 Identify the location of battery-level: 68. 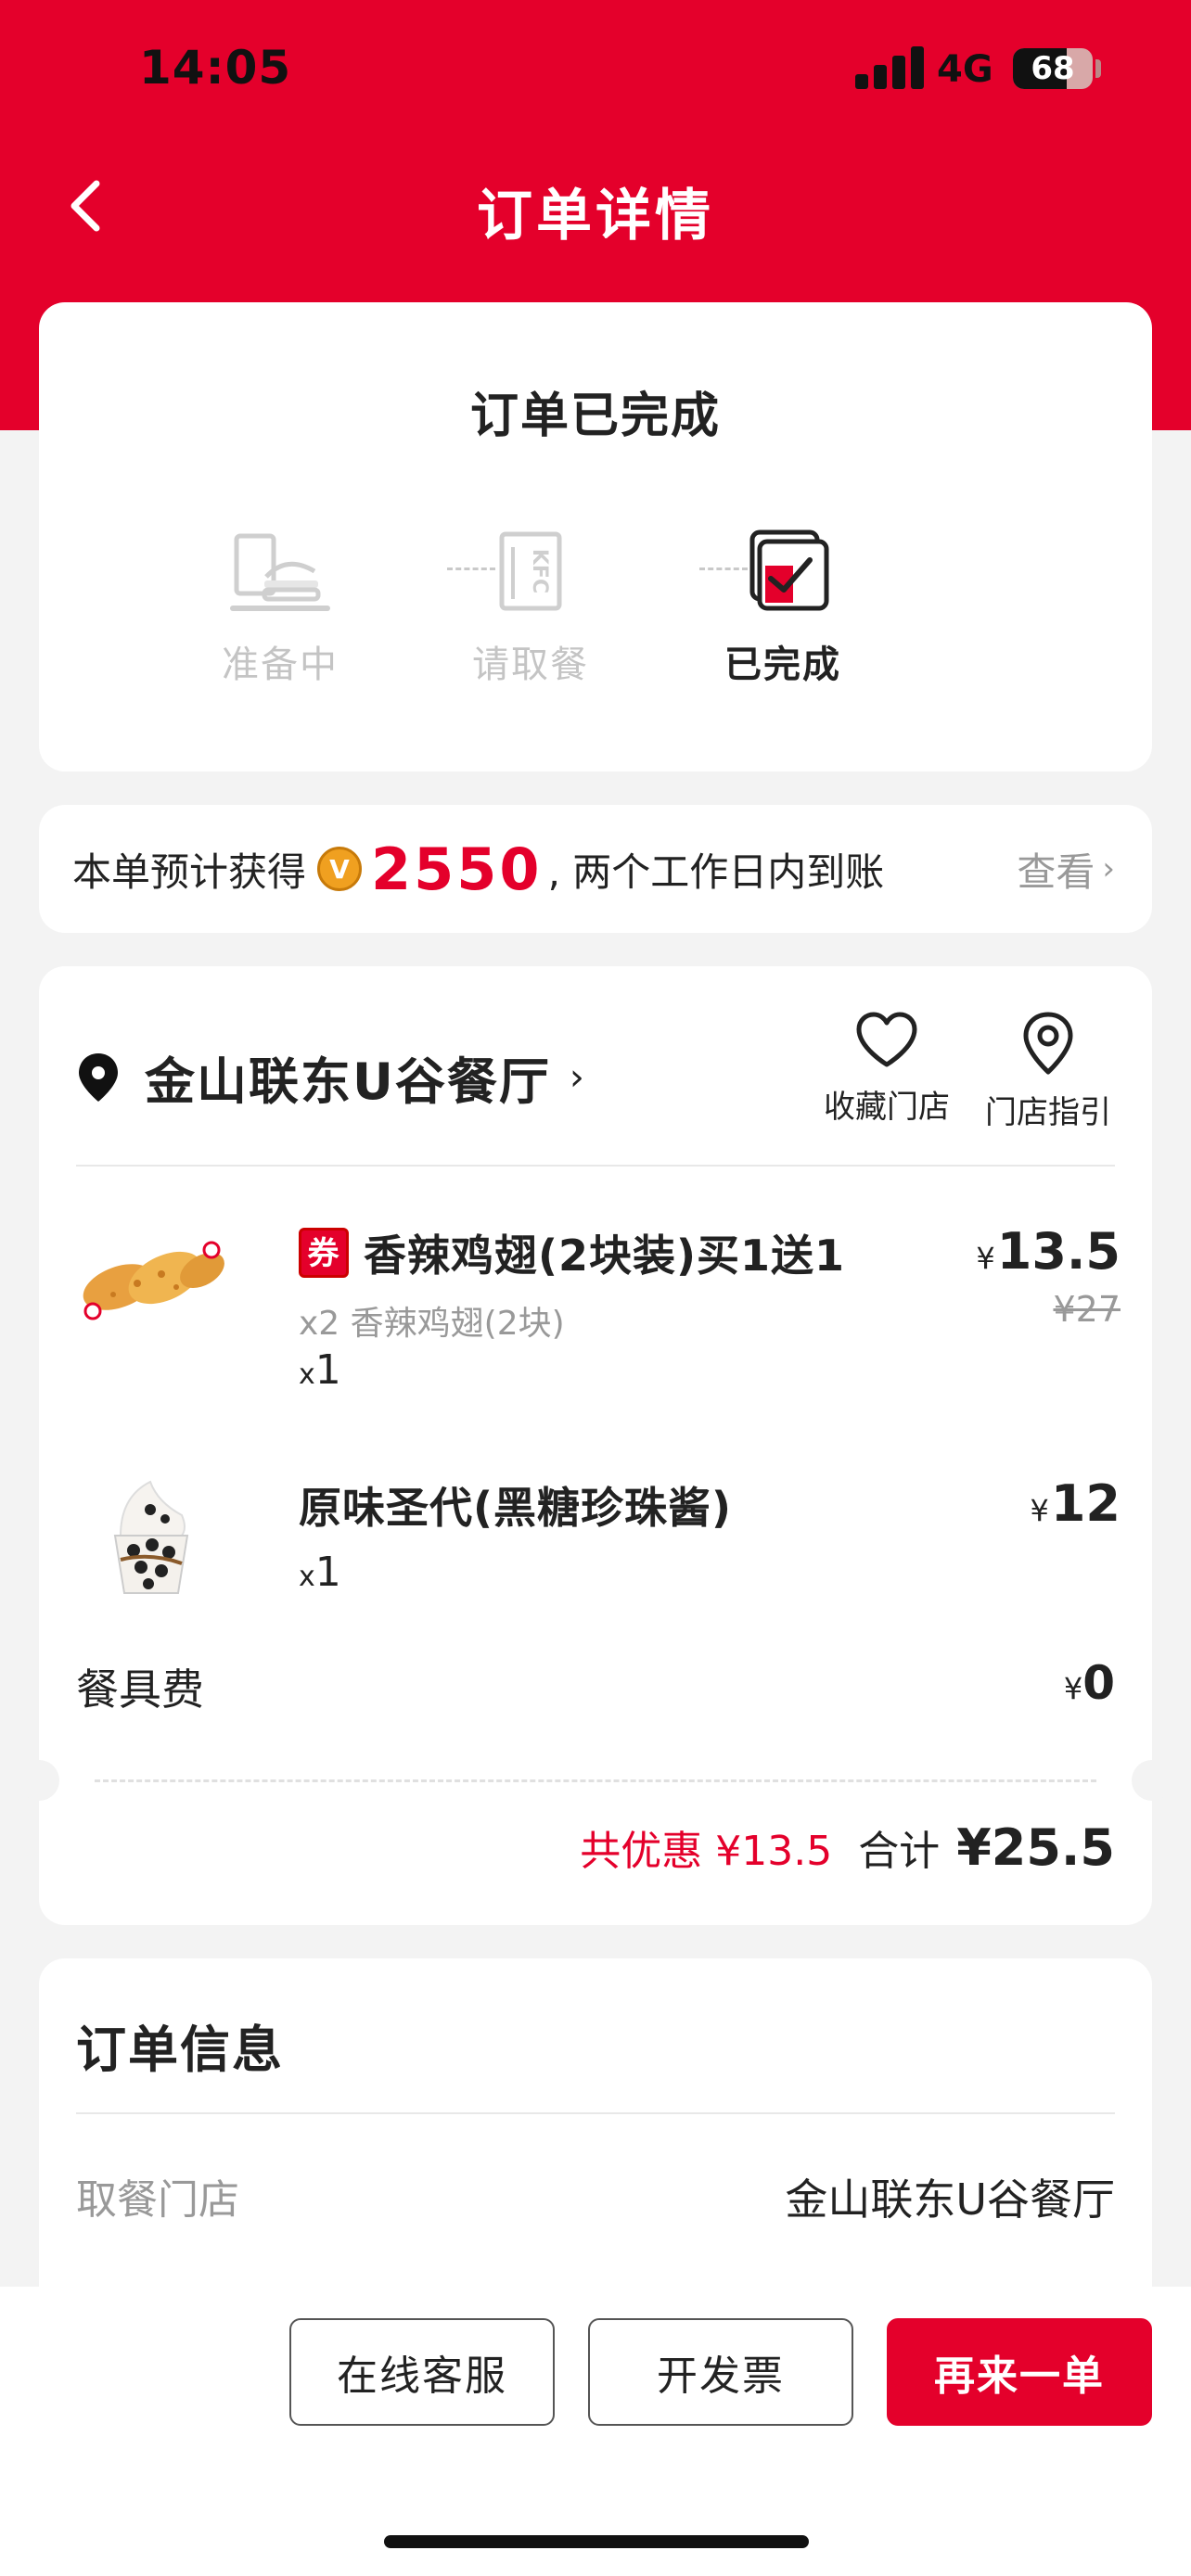
(1053, 68).